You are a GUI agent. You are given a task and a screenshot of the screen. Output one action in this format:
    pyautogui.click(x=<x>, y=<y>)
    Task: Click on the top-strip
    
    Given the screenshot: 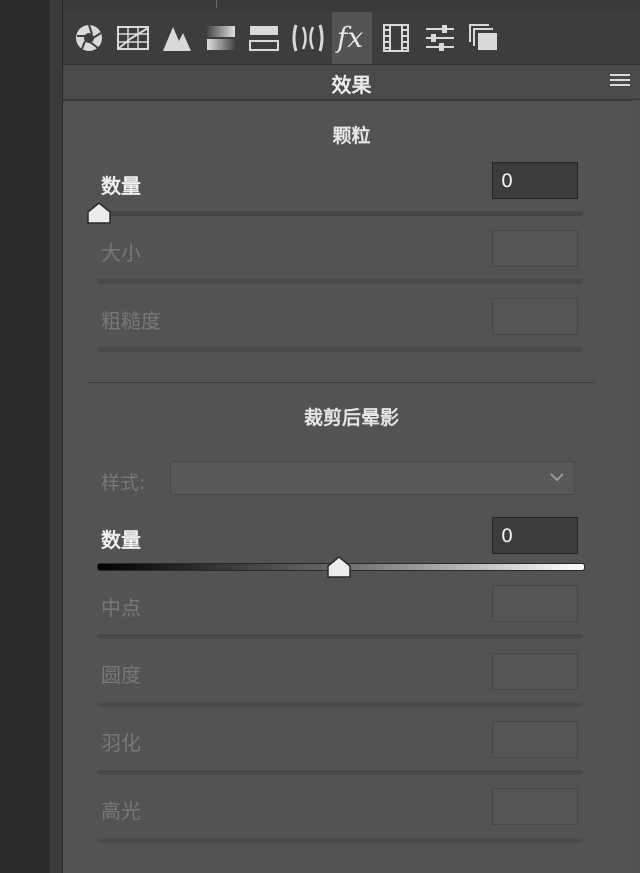 What is the action you would take?
    pyautogui.click(x=351, y=6)
    